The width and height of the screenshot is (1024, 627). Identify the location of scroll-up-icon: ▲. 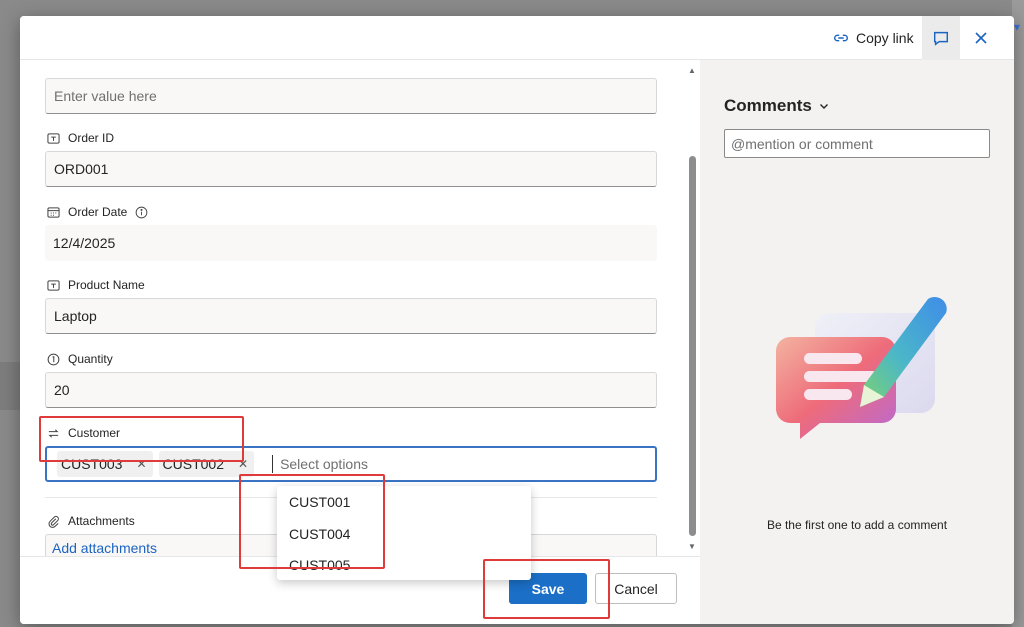
(692, 70).